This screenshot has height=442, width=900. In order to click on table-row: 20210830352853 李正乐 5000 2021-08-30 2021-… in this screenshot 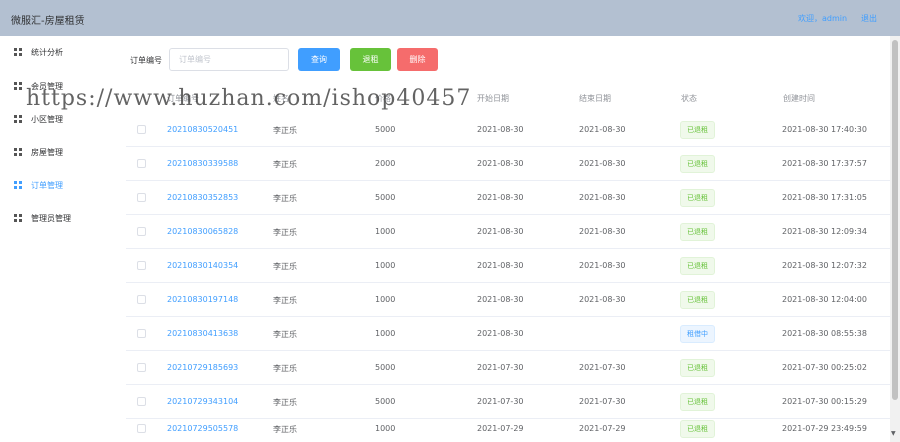, I will do `click(508, 198)`.